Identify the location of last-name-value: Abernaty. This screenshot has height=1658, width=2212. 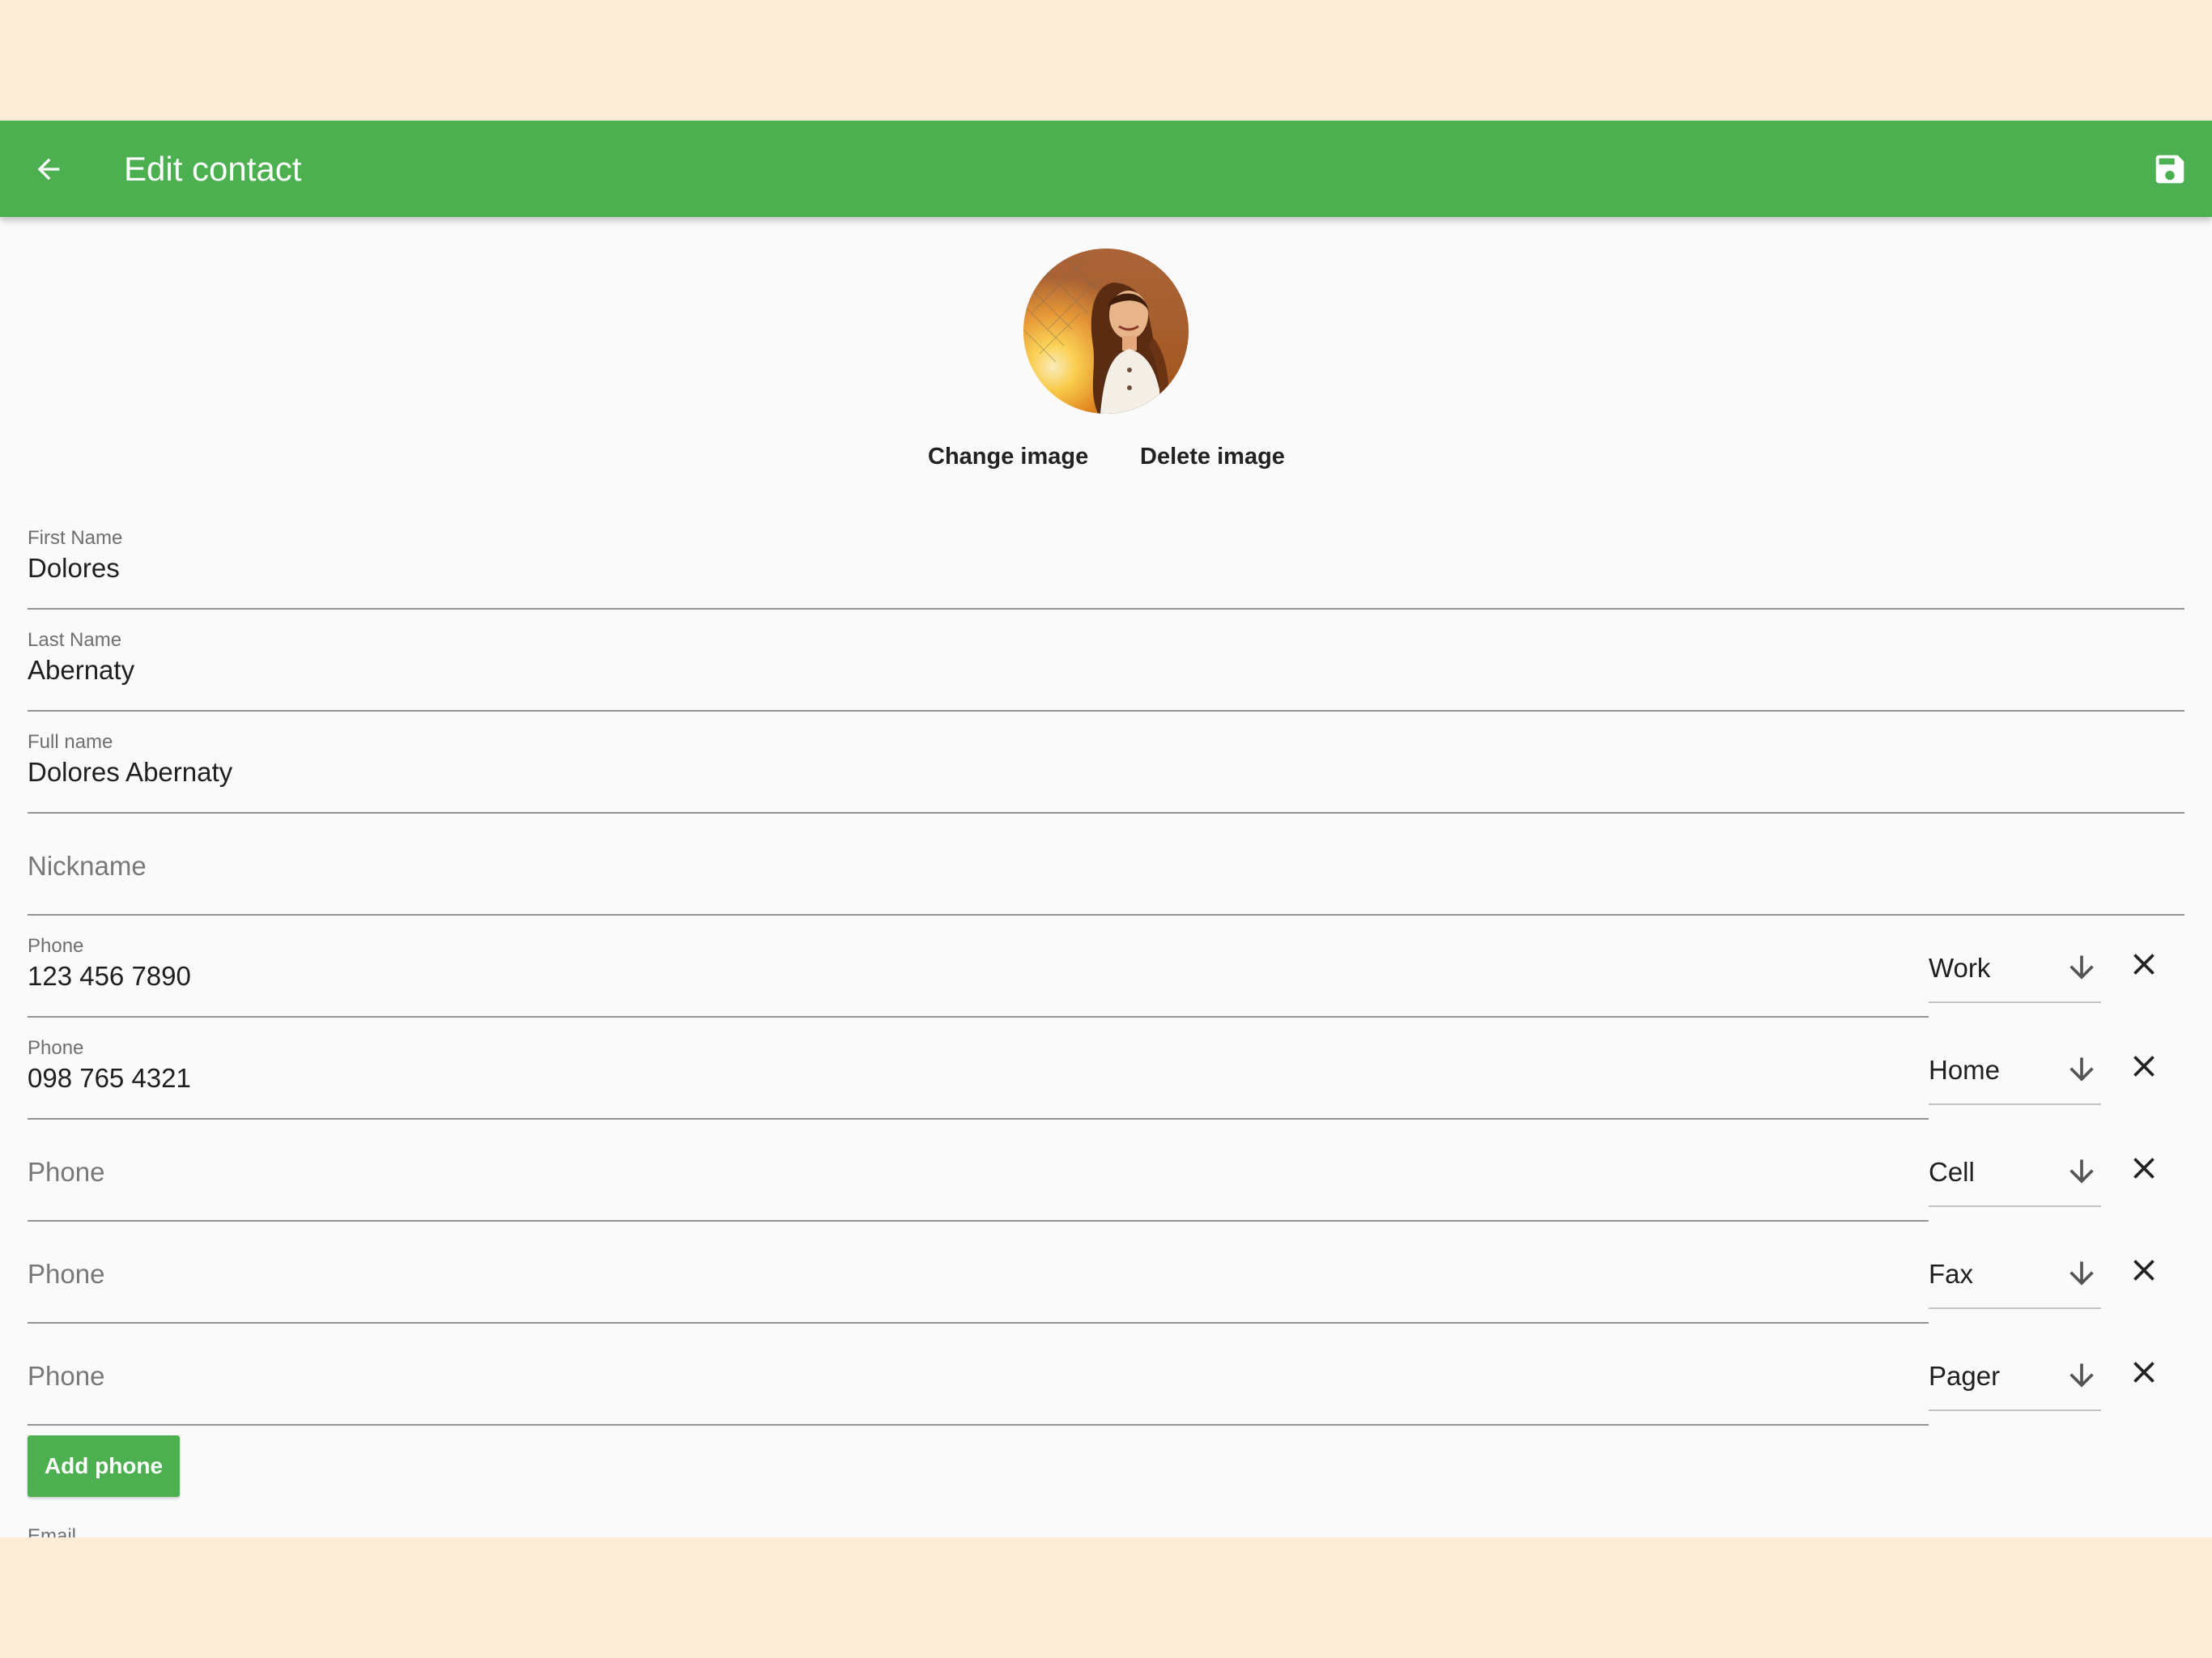
(82, 670).